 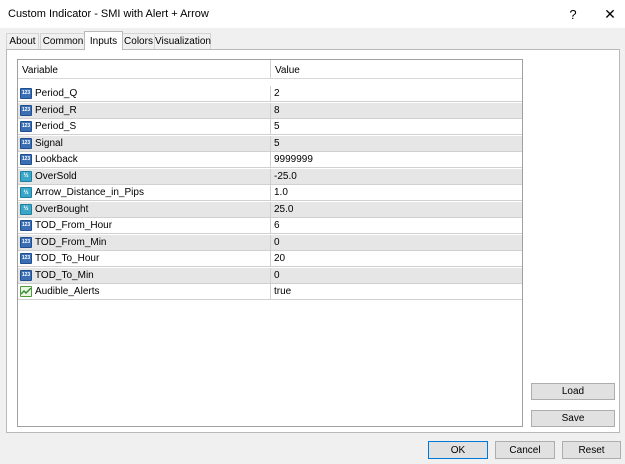 What do you see at coordinates (182, 41) in the screenshot?
I see `tab-visualization: Visualization` at bounding box center [182, 41].